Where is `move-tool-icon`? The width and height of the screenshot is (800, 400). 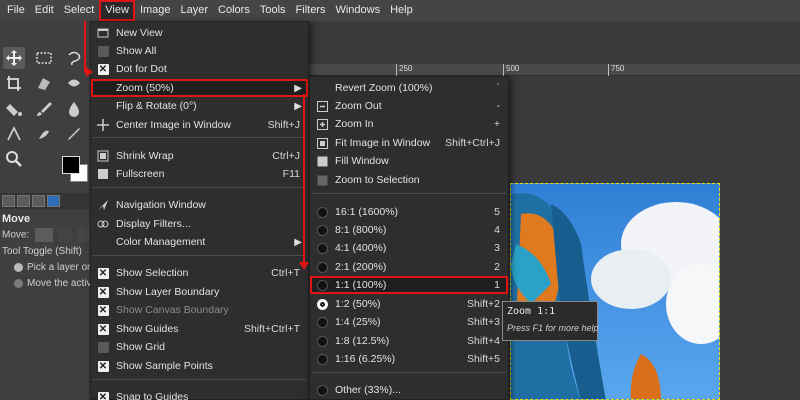
move-tool-icon is located at coordinates (14, 58).